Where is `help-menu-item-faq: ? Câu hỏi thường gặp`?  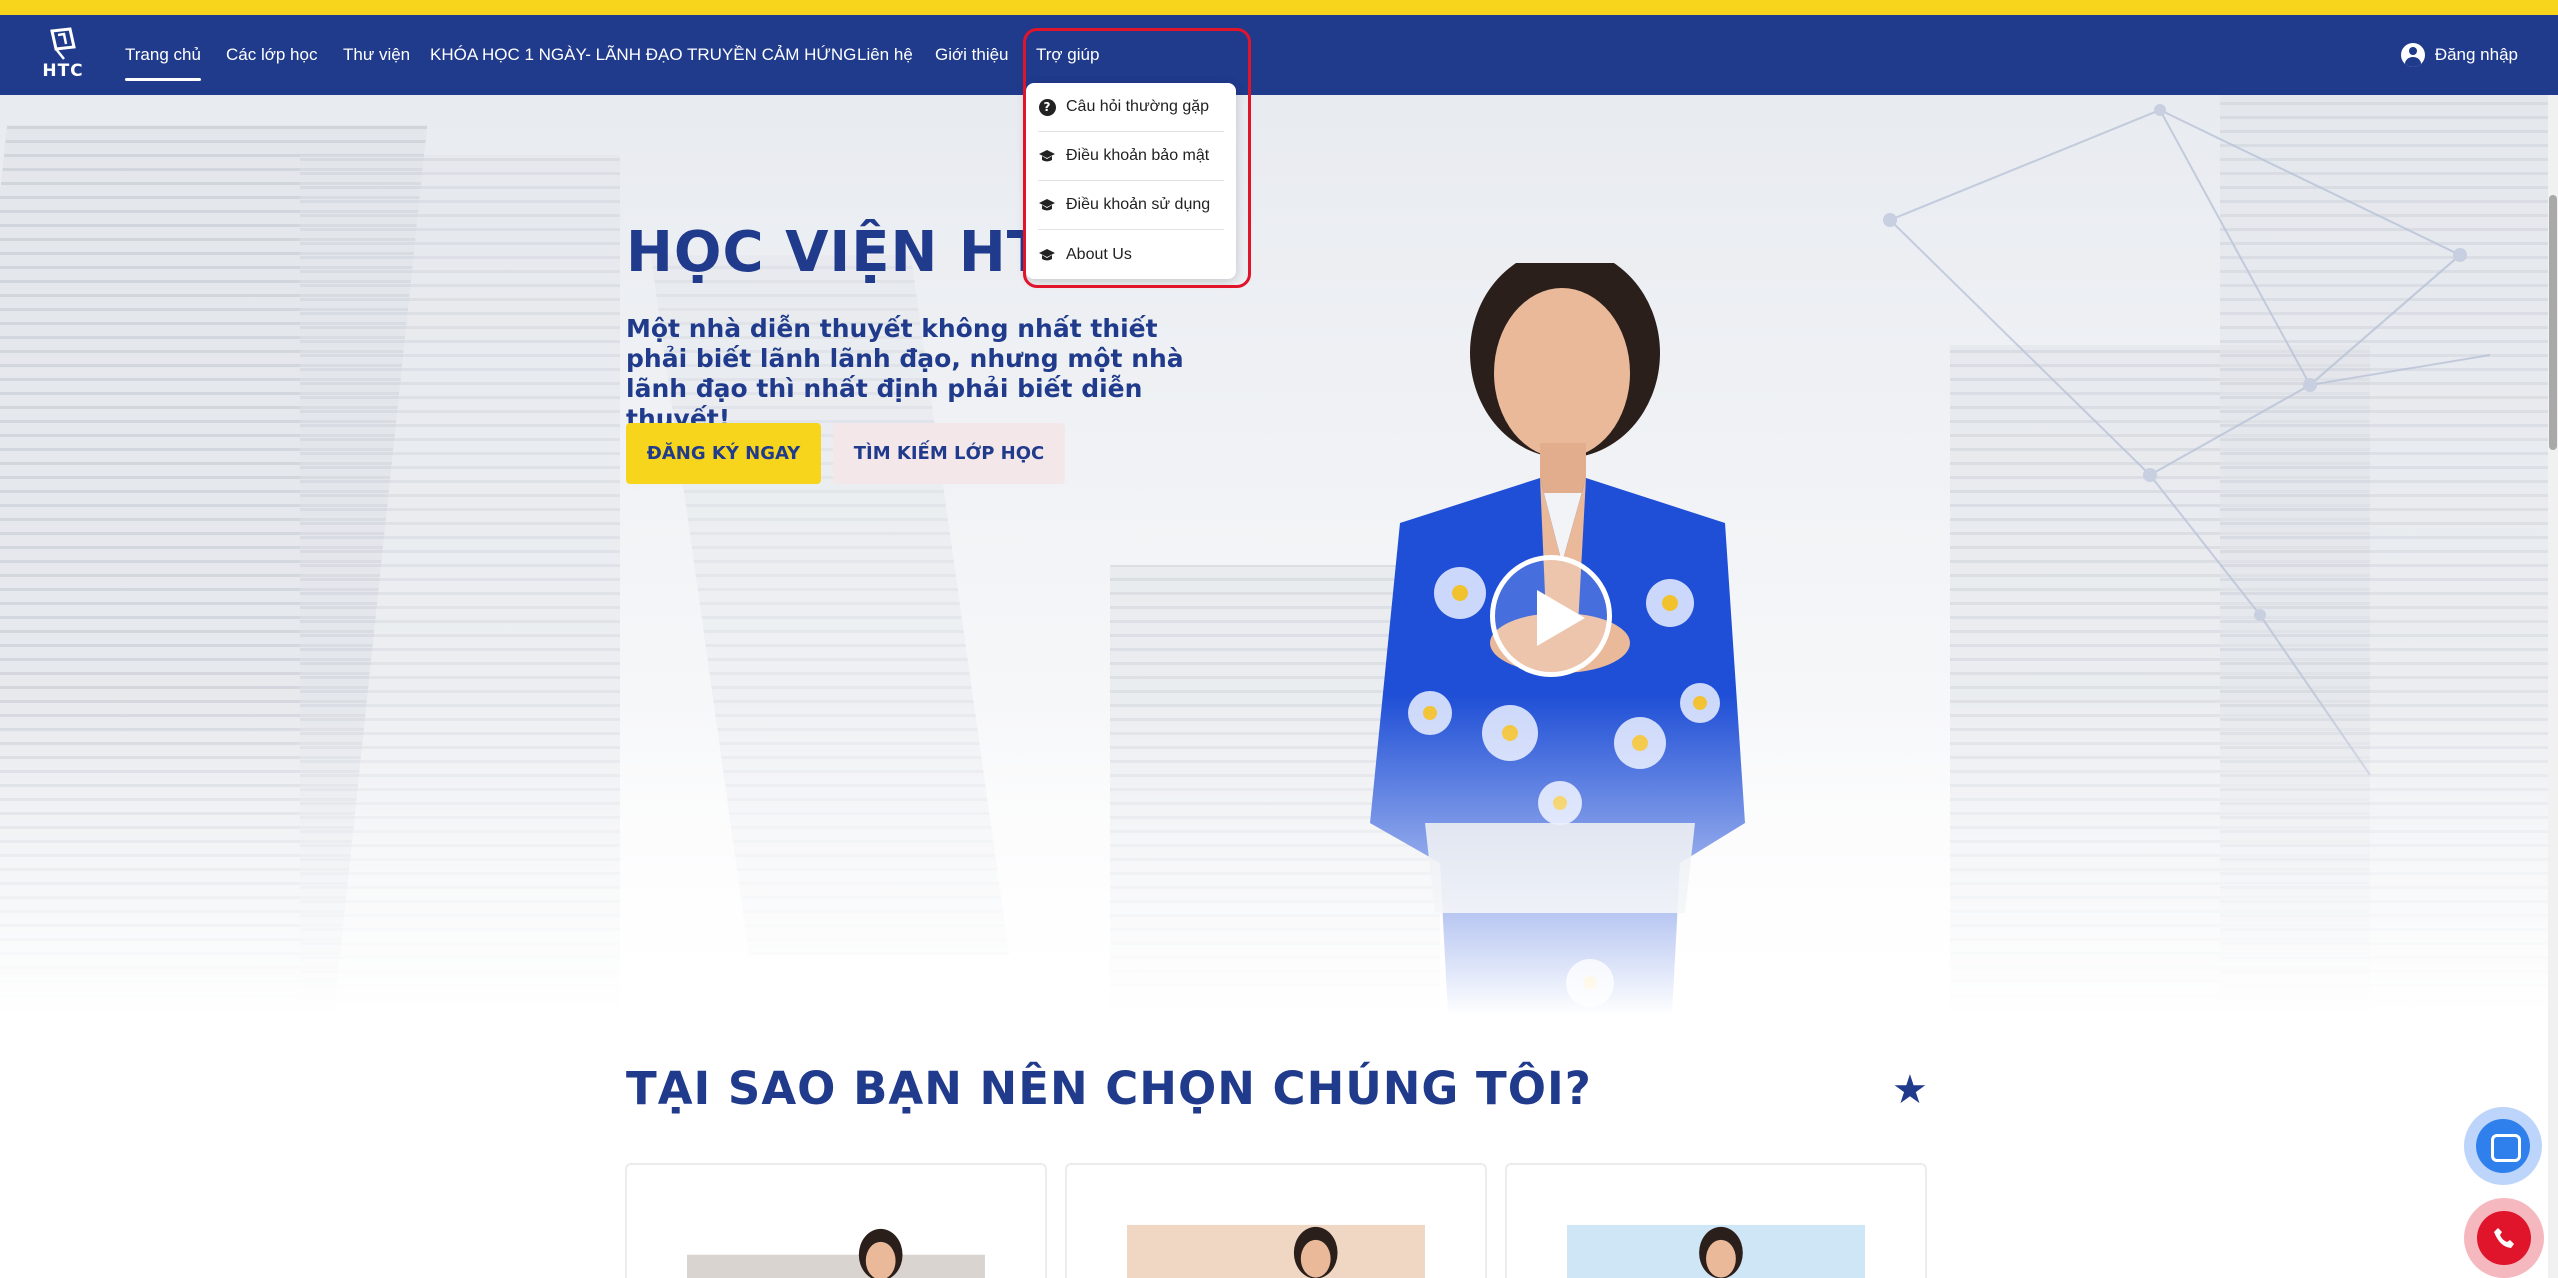
help-menu-item-faq: ? Câu hỏi thường gặp is located at coordinates (1131, 107).